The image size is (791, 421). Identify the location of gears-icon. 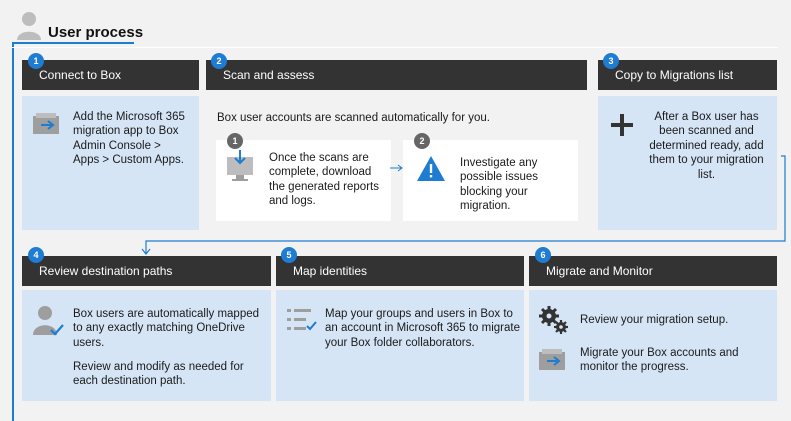
(553, 320).